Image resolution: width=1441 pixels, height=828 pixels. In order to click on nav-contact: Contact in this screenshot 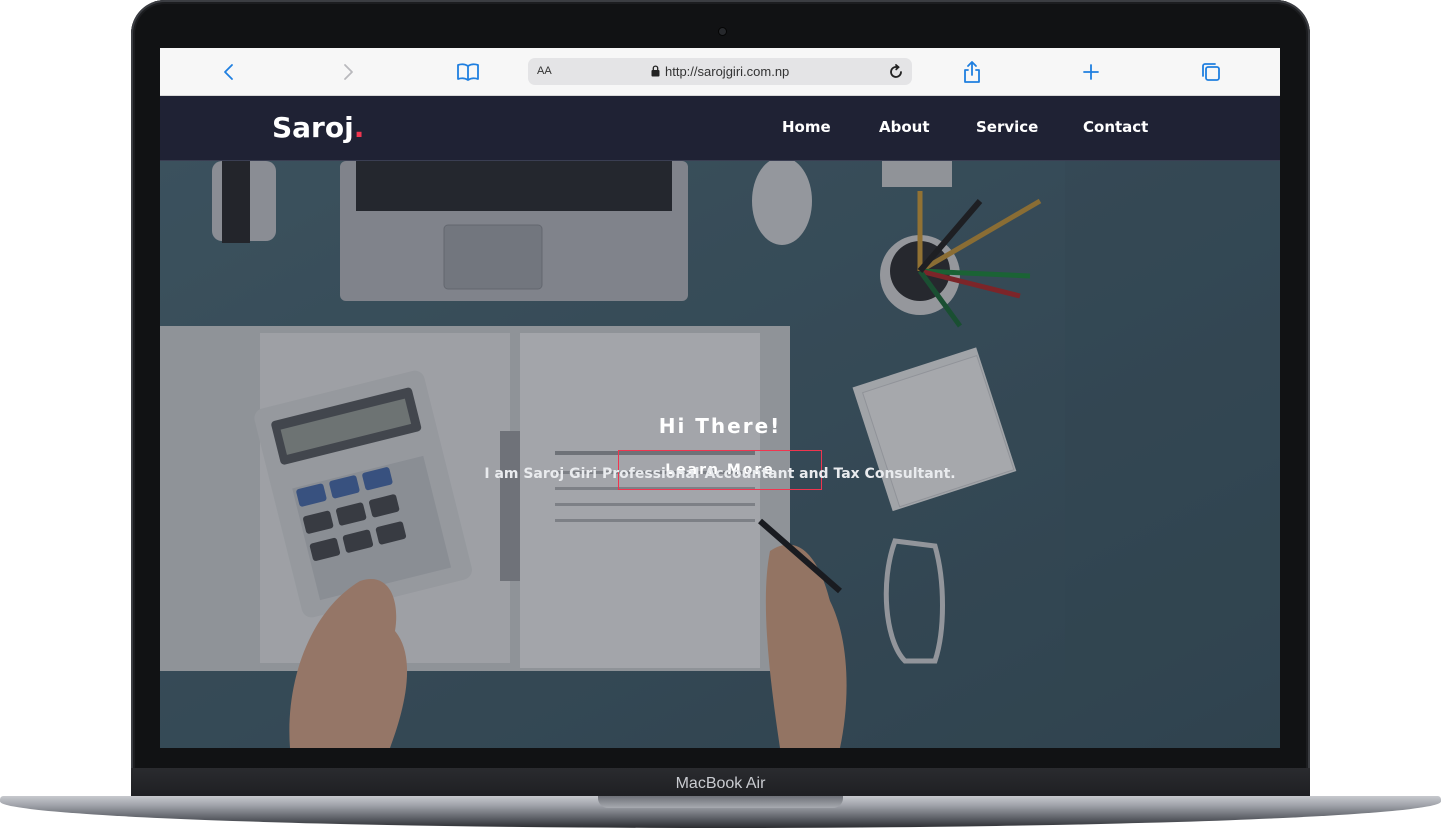, I will do `click(1115, 127)`.